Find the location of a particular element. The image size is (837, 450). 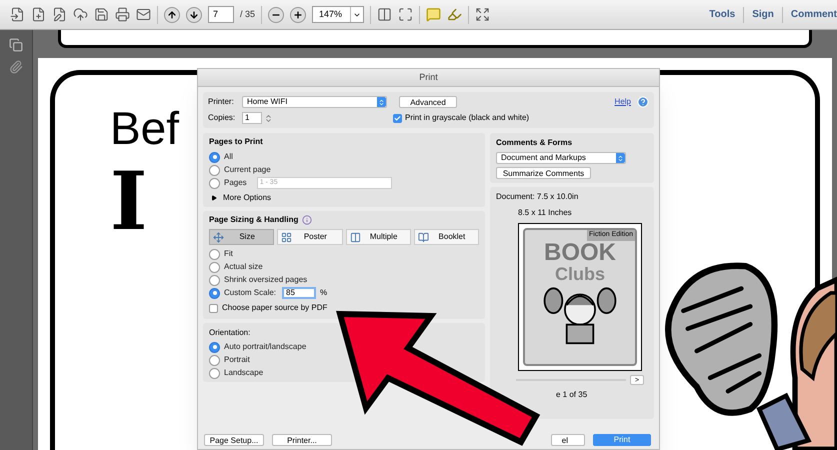

grayscale-checkbox is located at coordinates (397, 118).